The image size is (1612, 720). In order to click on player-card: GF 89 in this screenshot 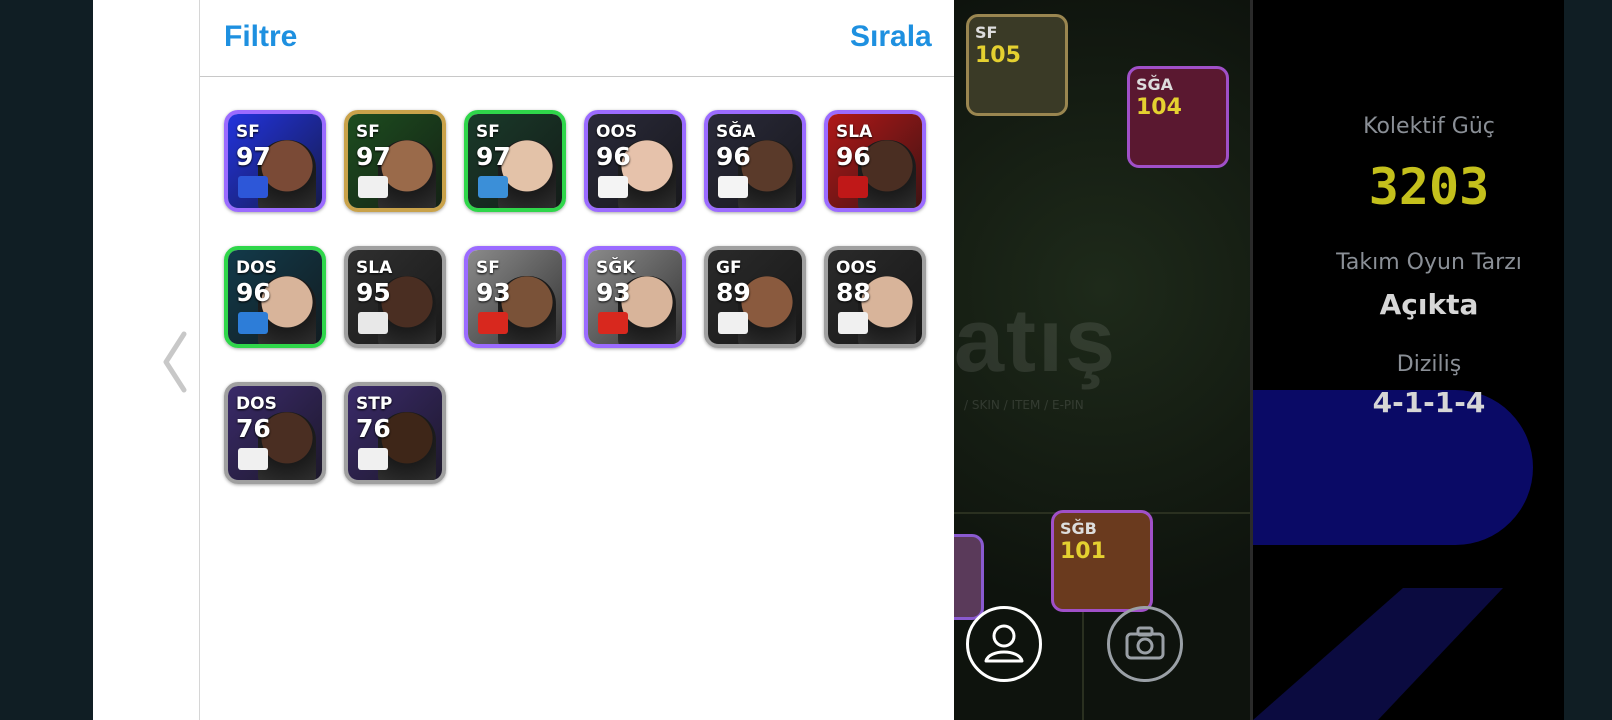, I will do `click(755, 297)`.